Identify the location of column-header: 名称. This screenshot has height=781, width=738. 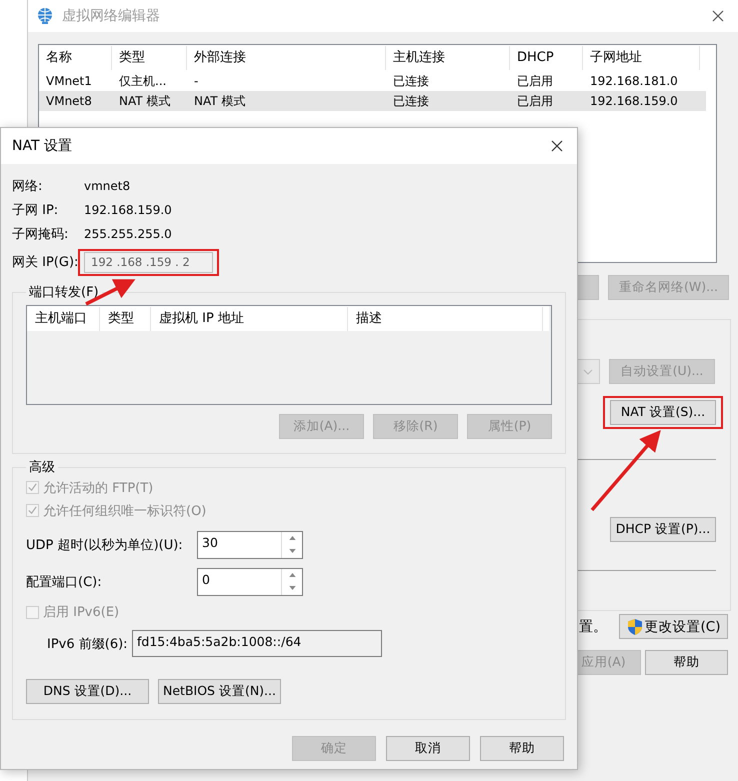
(75, 58).